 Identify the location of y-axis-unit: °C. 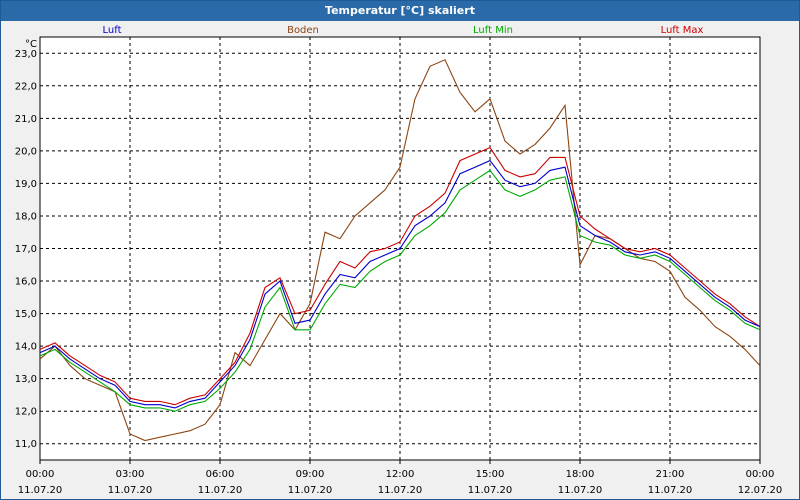
(31, 44).